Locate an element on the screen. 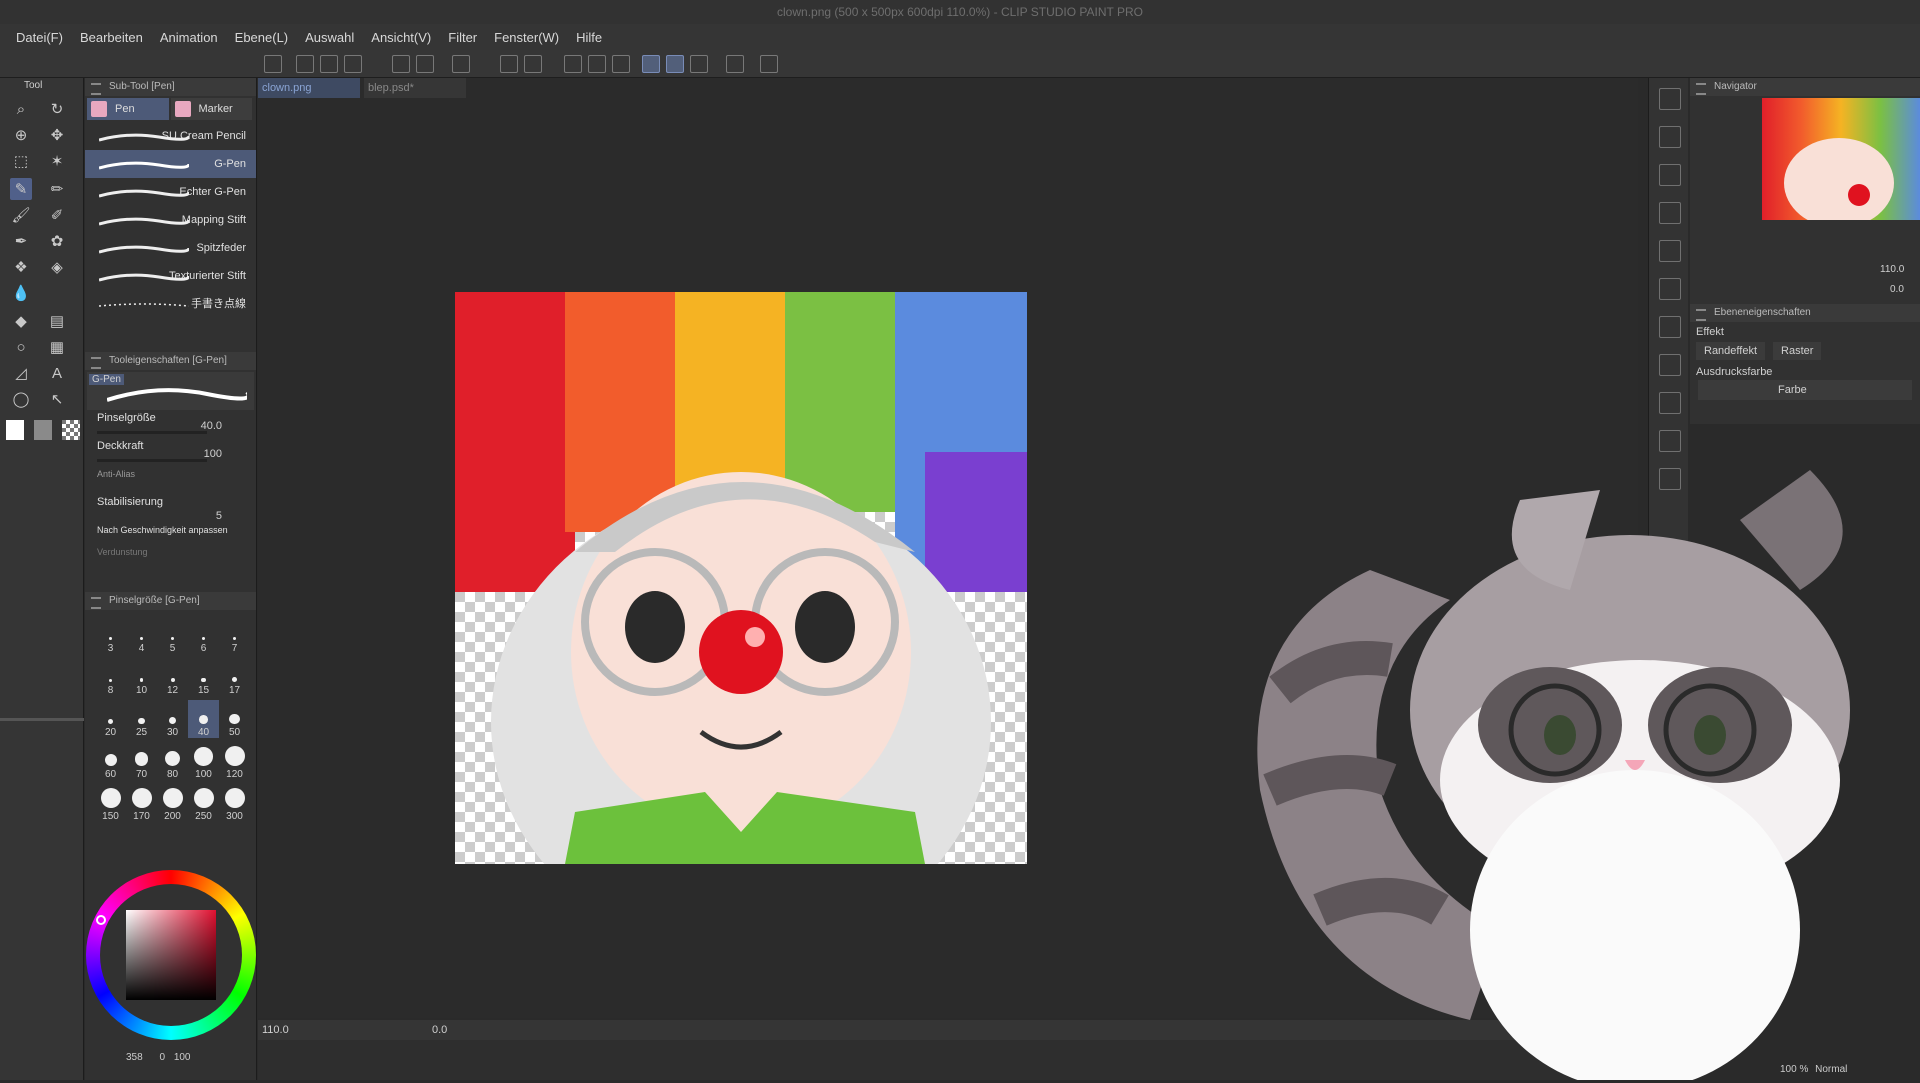 This screenshot has width=1920, height=1083. navigator-zoom: 110.0 is located at coordinates (1892, 269).